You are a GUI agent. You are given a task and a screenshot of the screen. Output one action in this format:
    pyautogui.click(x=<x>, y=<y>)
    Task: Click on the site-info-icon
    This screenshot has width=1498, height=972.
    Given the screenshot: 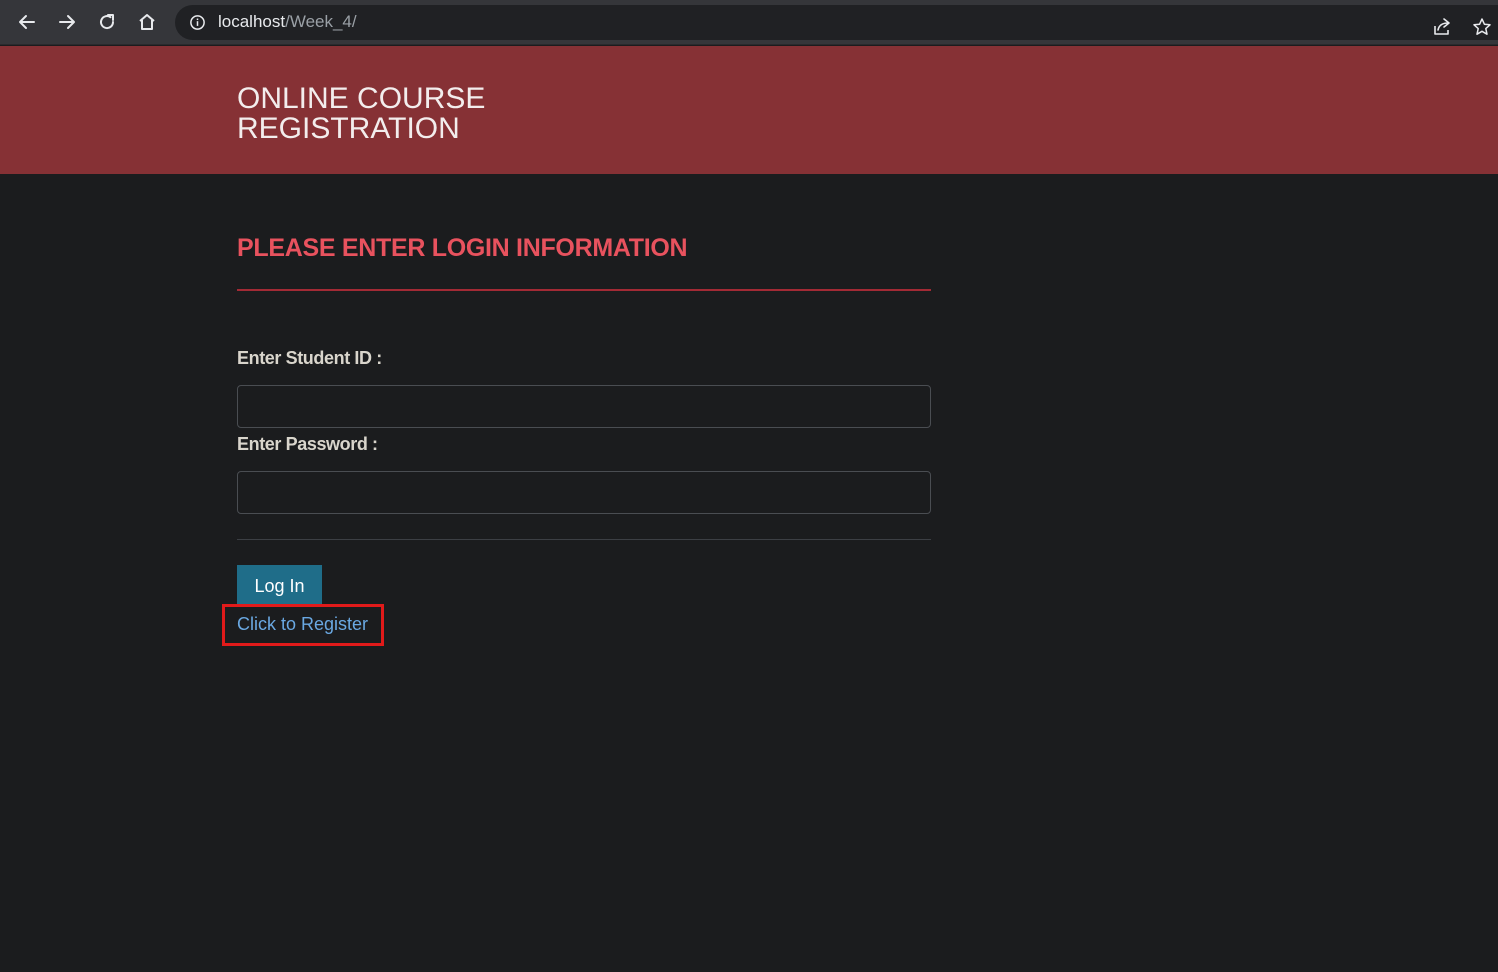 What is the action you would take?
    pyautogui.click(x=197, y=22)
    